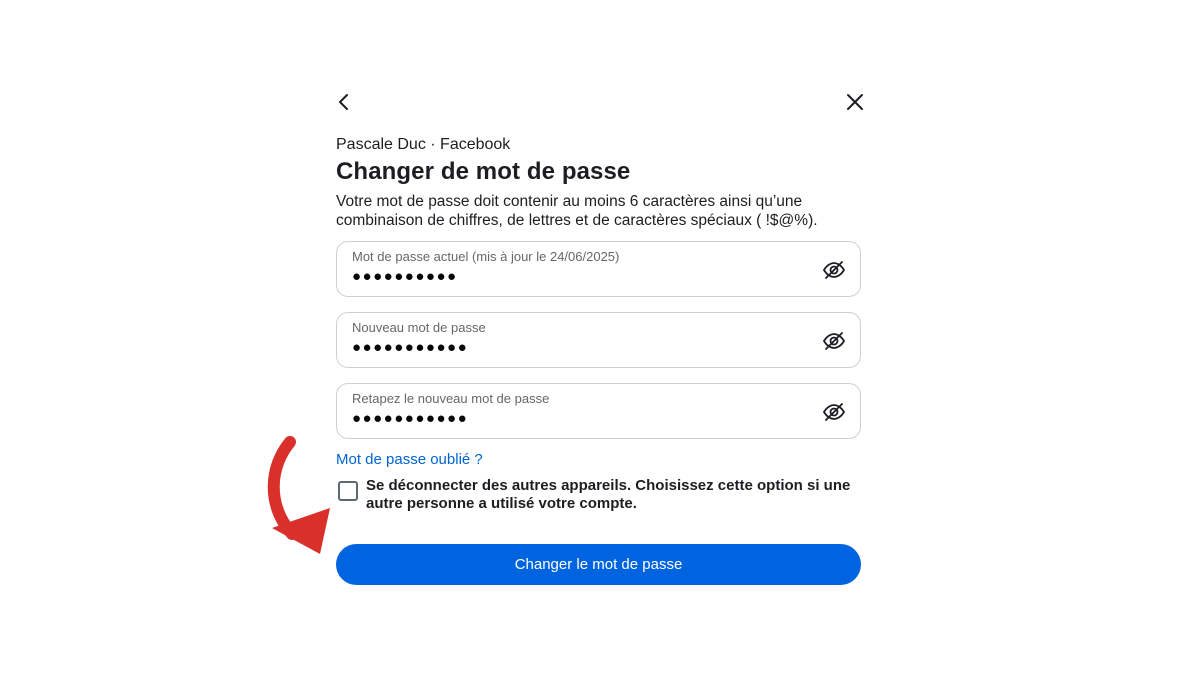 The height and width of the screenshot is (675, 1200). I want to click on current-password-value: ●●●●●●●●●●, so click(405, 276).